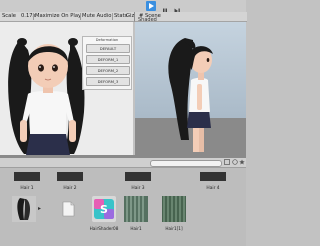 The width and height of the screenshot is (320, 246). I want to click on label-icon, so click(235, 162).